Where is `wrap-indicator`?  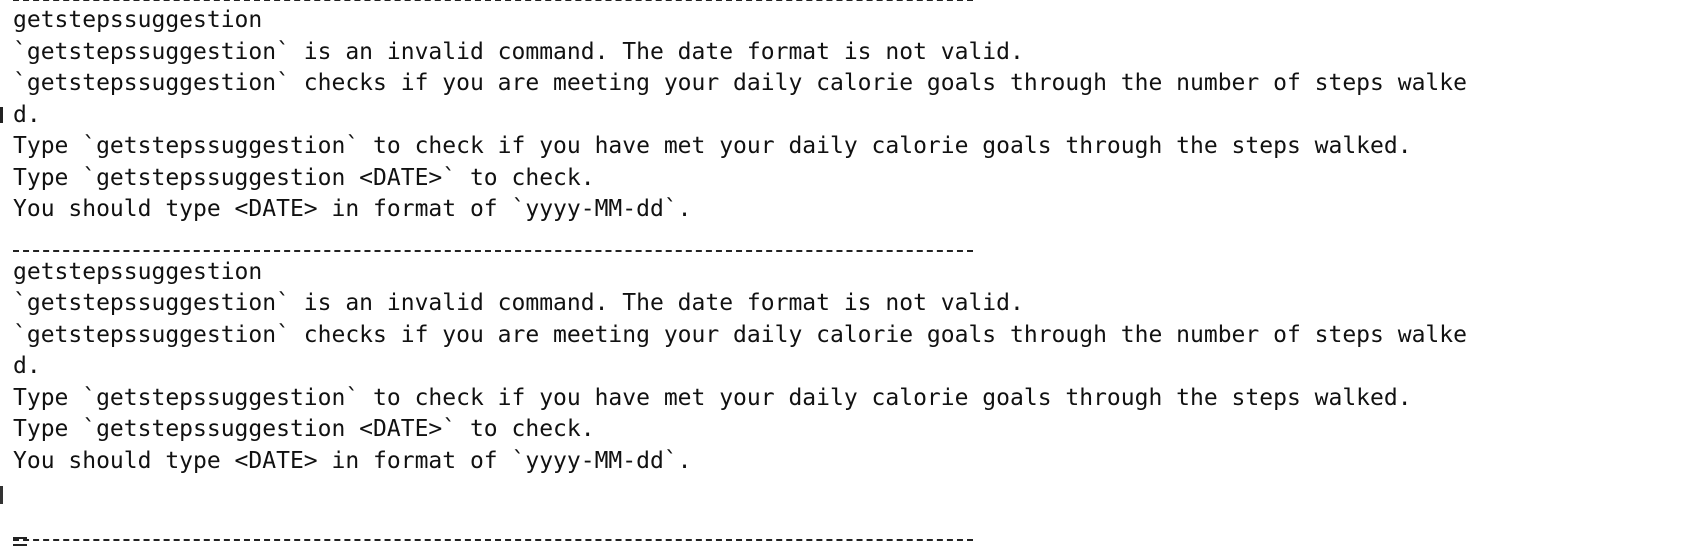 wrap-indicator is located at coordinates (1, 115).